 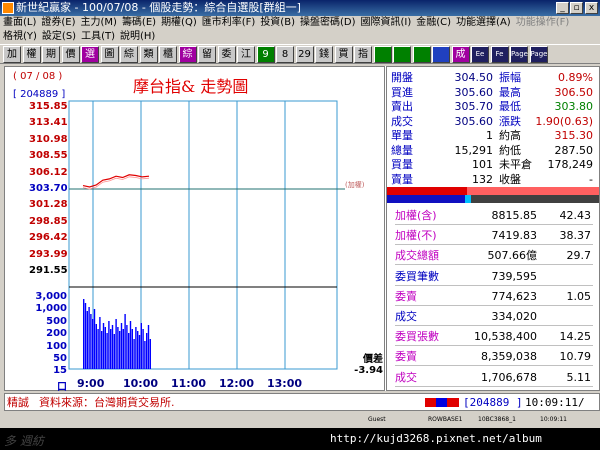 I want to click on y-tick-label: 303.70, so click(x=48, y=188).